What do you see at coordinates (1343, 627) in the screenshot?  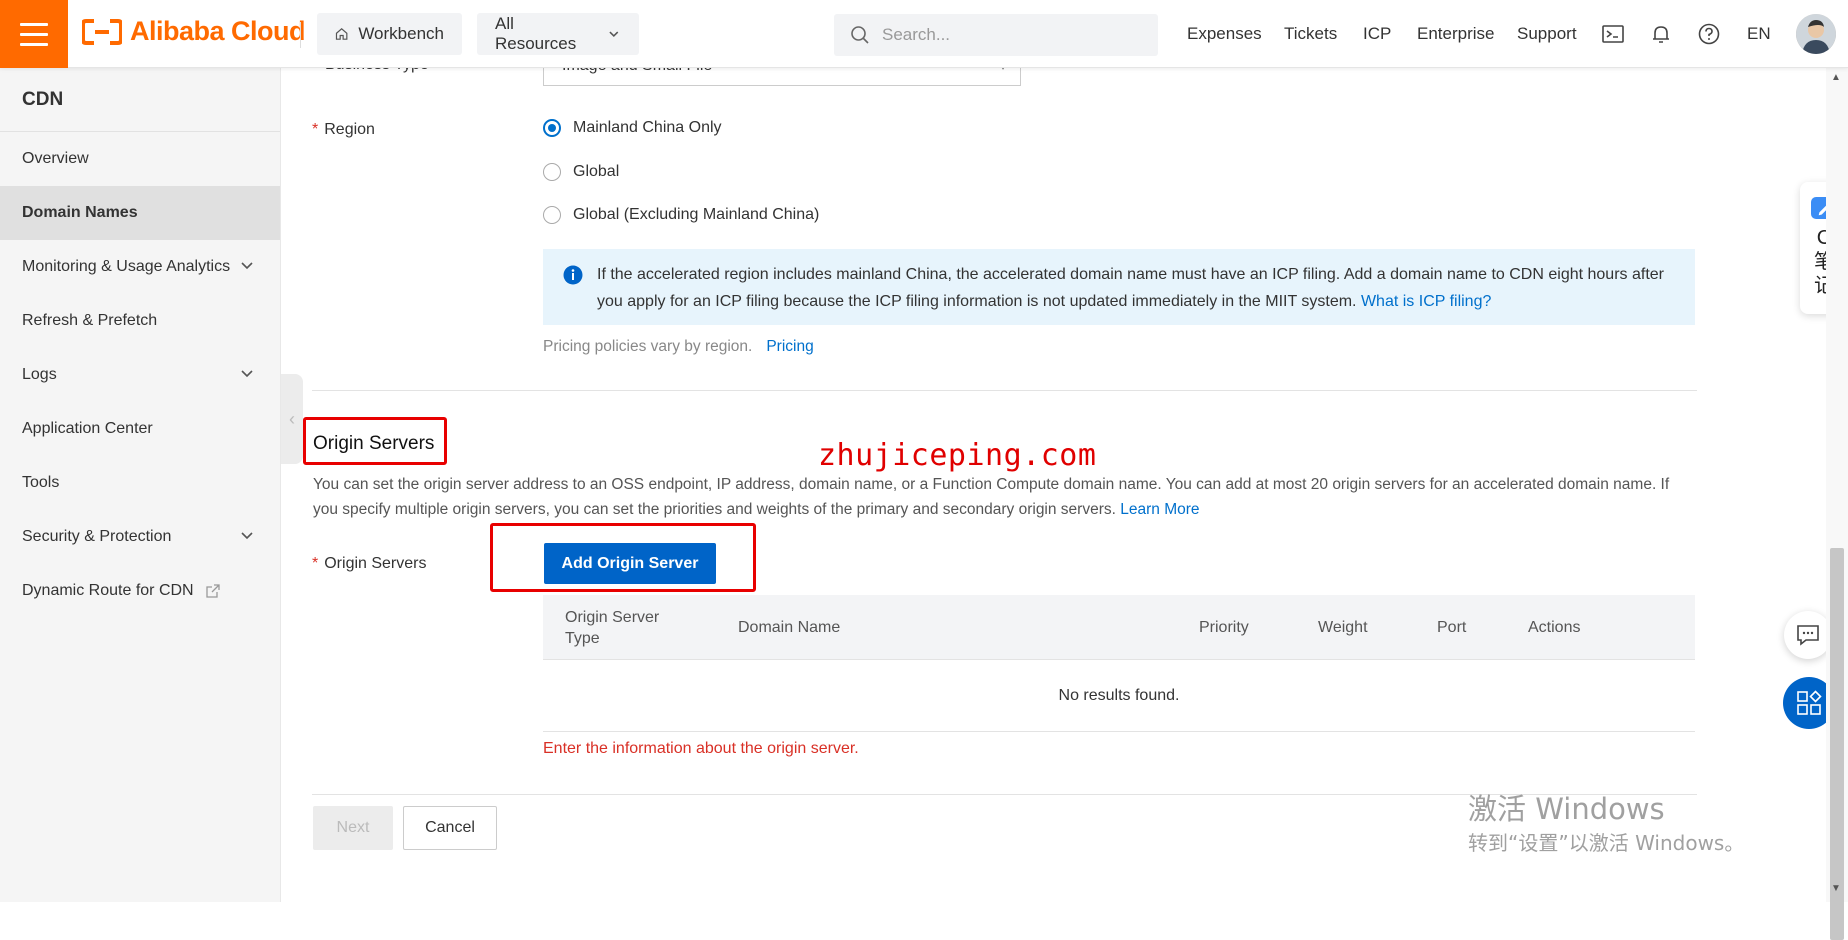 I see `column-header: Weight` at bounding box center [1343, 627].